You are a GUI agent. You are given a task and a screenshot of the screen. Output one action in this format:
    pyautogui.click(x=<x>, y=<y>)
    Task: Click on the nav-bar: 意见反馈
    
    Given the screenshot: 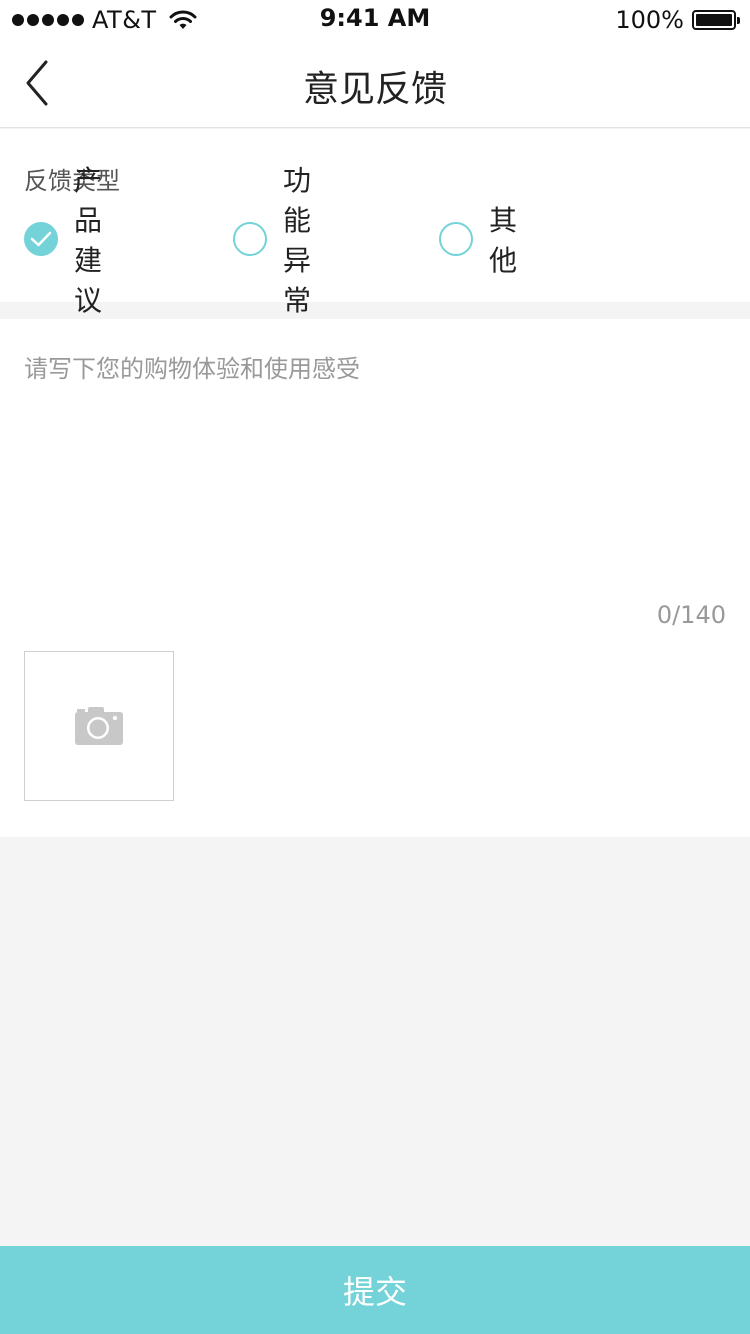 What is the action you would take?
    pyautogui.click(x=375, y=84)
    